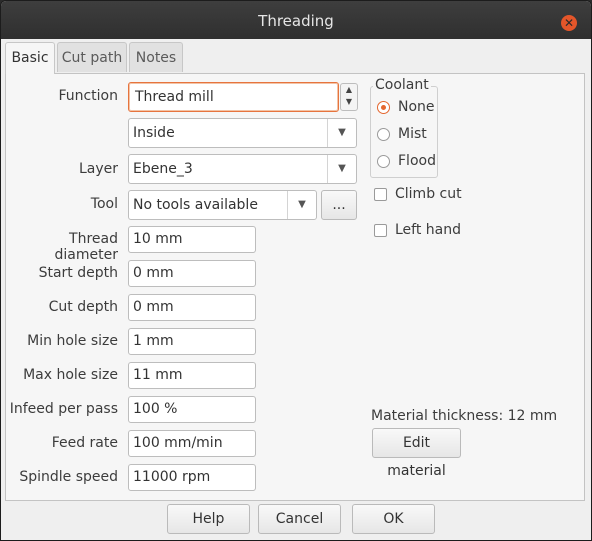  I want to click on function-field: Thread mill, so click(233, 97).